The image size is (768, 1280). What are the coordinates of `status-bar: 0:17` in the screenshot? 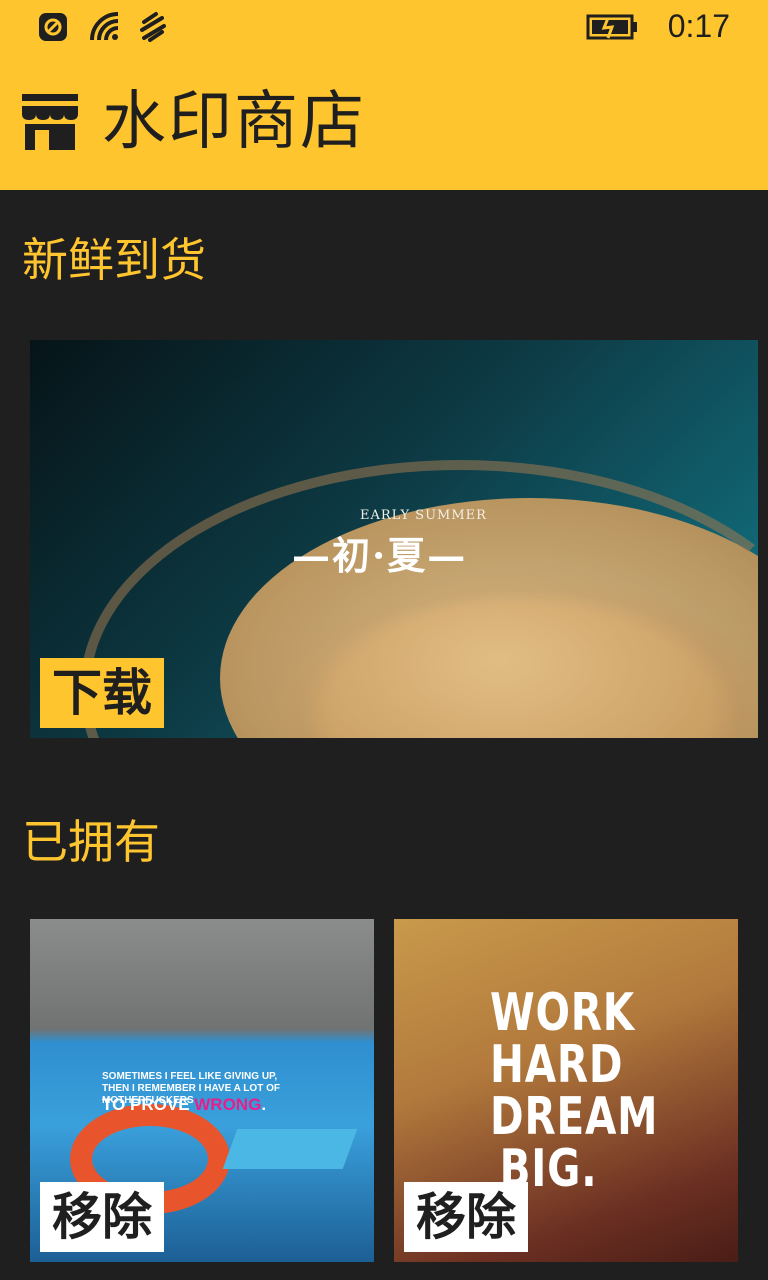 It's located at (384, 28).